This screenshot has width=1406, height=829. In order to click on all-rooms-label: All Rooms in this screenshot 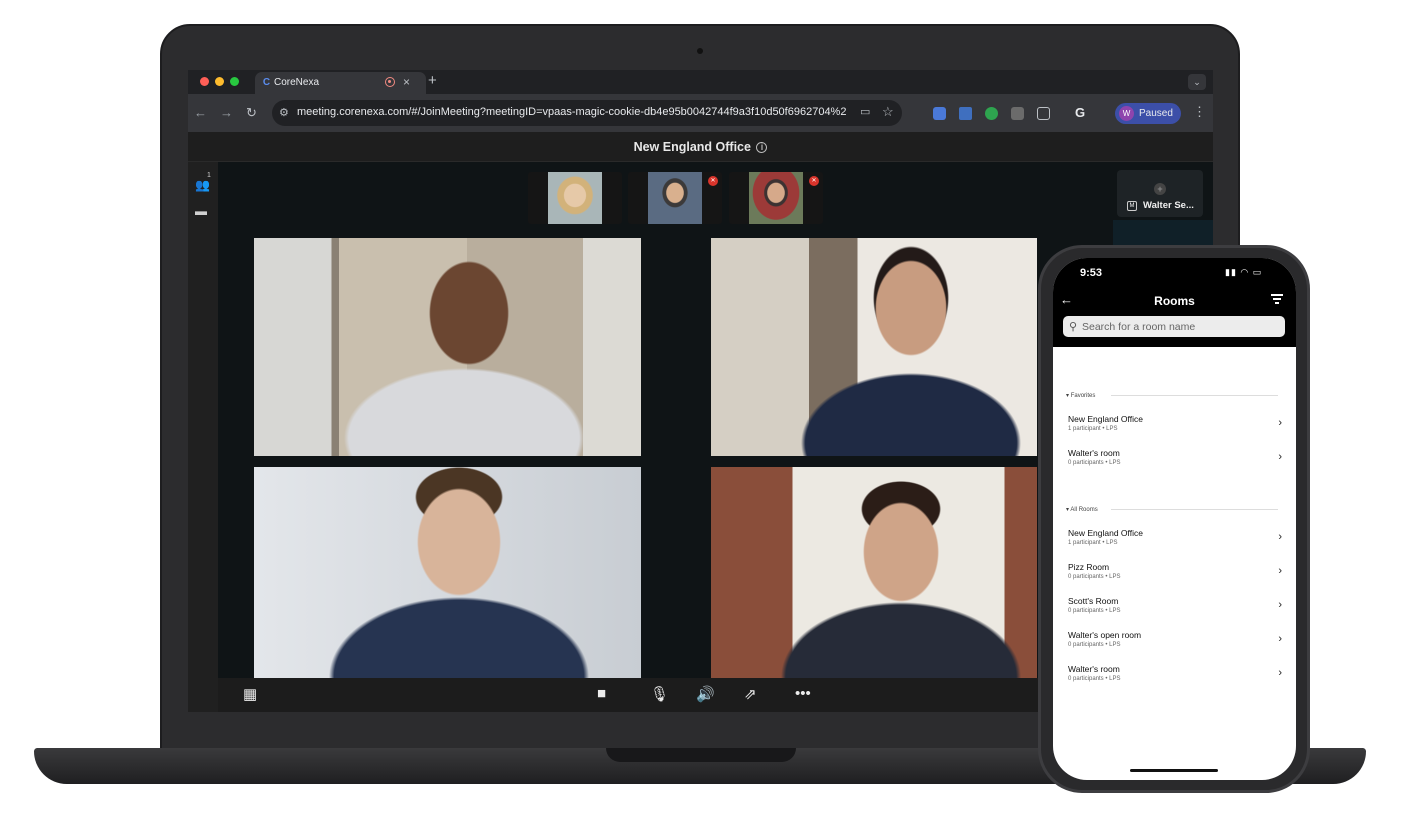, I will do `click(1084, 510)`.